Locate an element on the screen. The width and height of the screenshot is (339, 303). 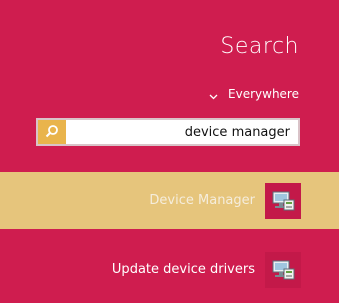
panel-title: Search is located at coordinates (259, 46).